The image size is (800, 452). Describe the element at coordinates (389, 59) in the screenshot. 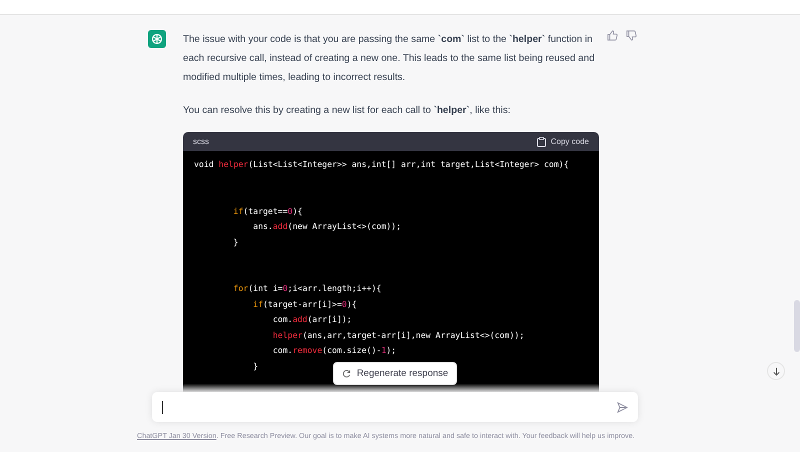

I see `message-paragraph: The issue with your code is that you are passing the same `com` list to the `helper` function in each recursive call, instead of creating a new one. This leads to the same list being reused and modified multiple times, leading to incorrect results.` at that location.